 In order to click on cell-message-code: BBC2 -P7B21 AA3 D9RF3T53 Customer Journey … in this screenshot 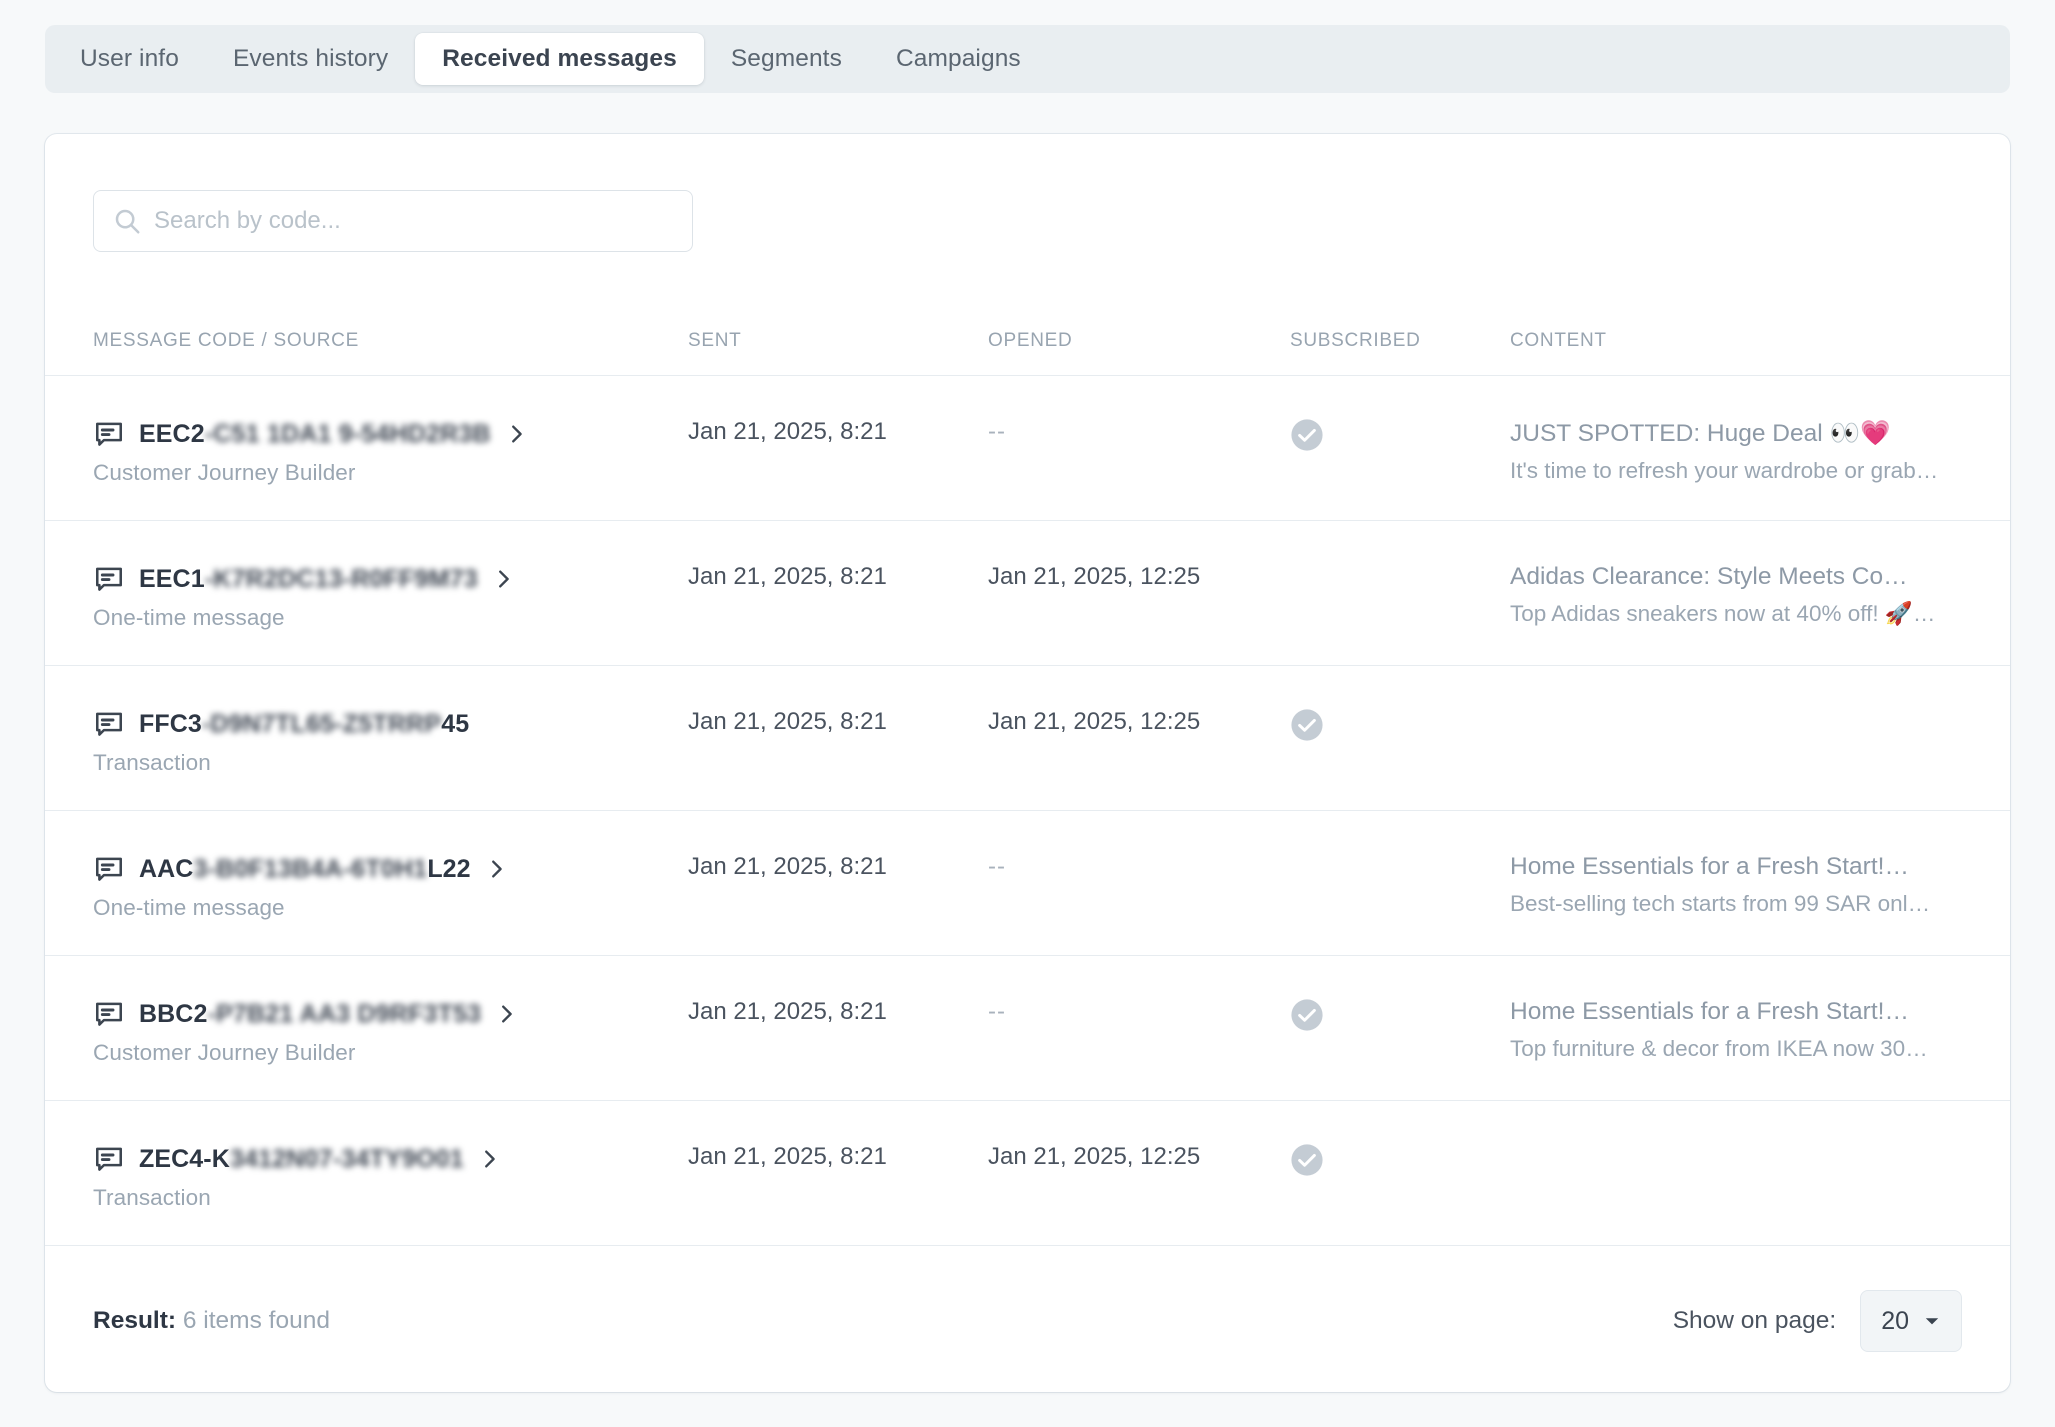, I will do `click(390, 1011)`.